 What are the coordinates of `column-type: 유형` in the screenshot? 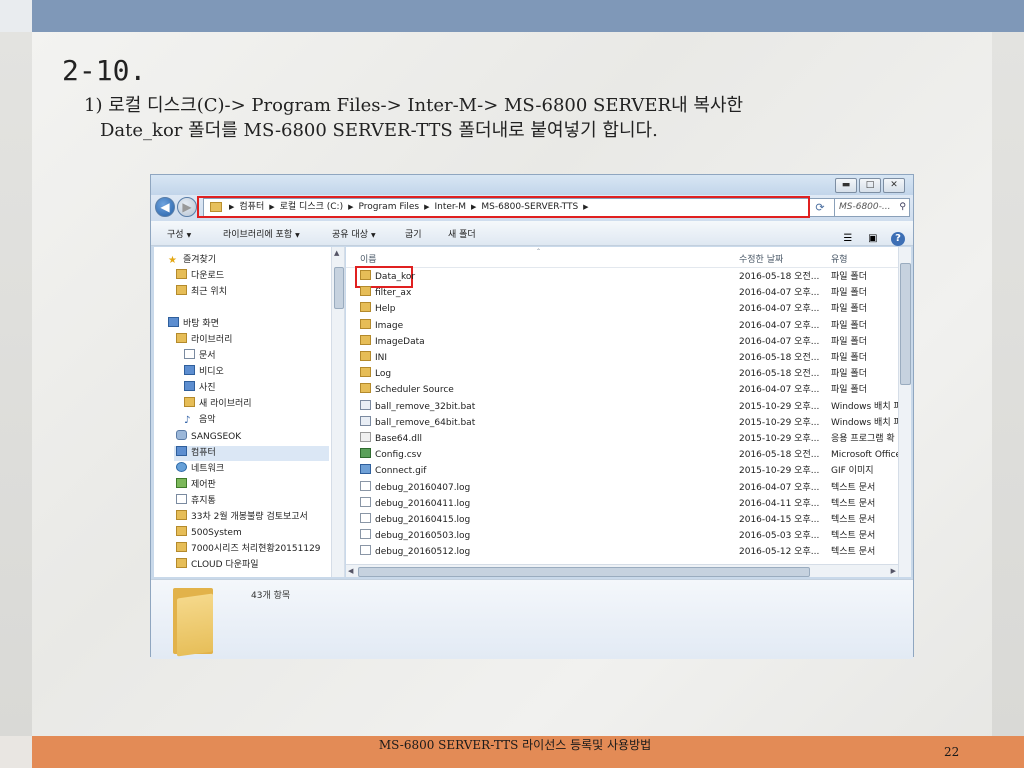 It's located at (839, 258).